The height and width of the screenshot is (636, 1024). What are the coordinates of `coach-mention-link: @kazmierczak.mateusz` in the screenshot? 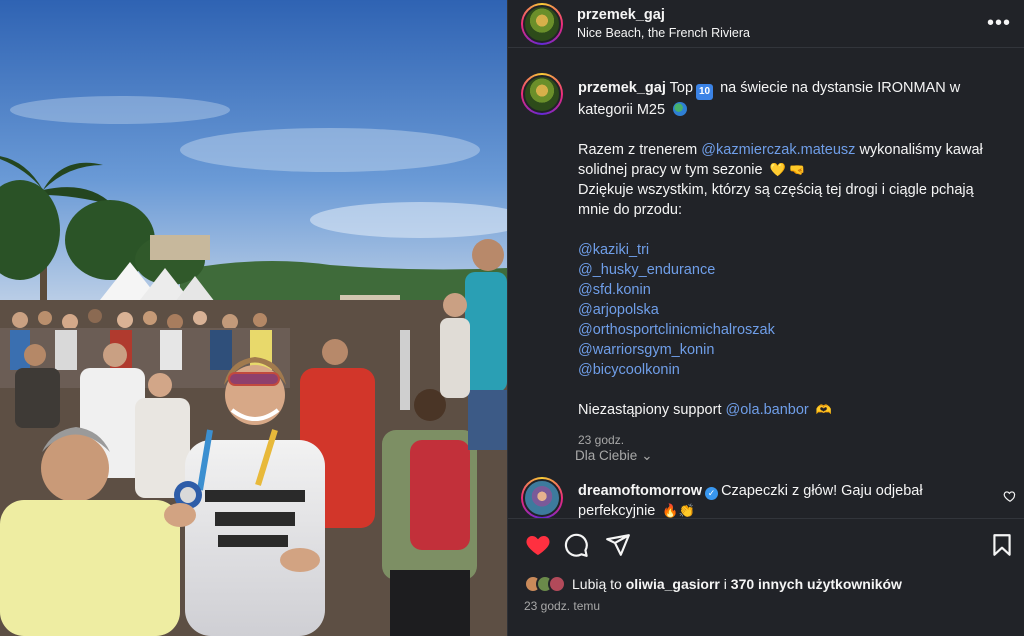 It's located at (778, 150).